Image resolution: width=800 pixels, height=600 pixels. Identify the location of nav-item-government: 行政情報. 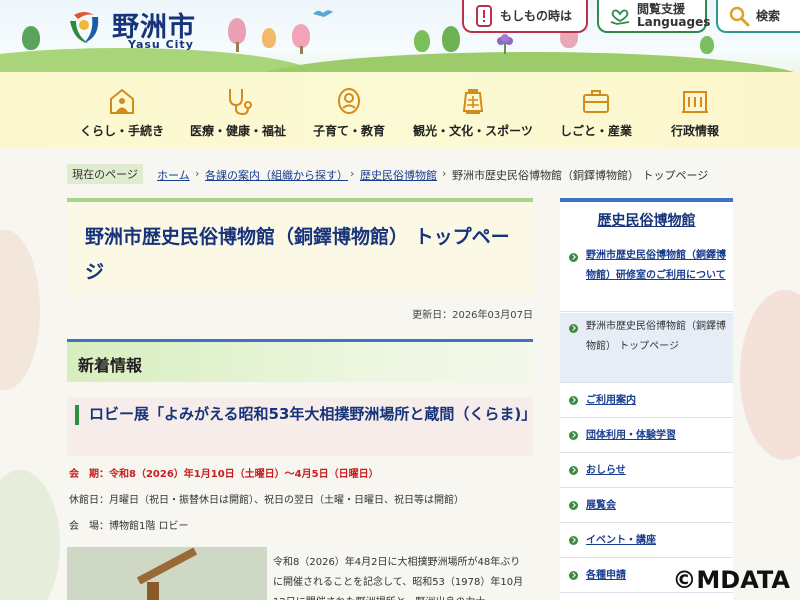
(695, 110).